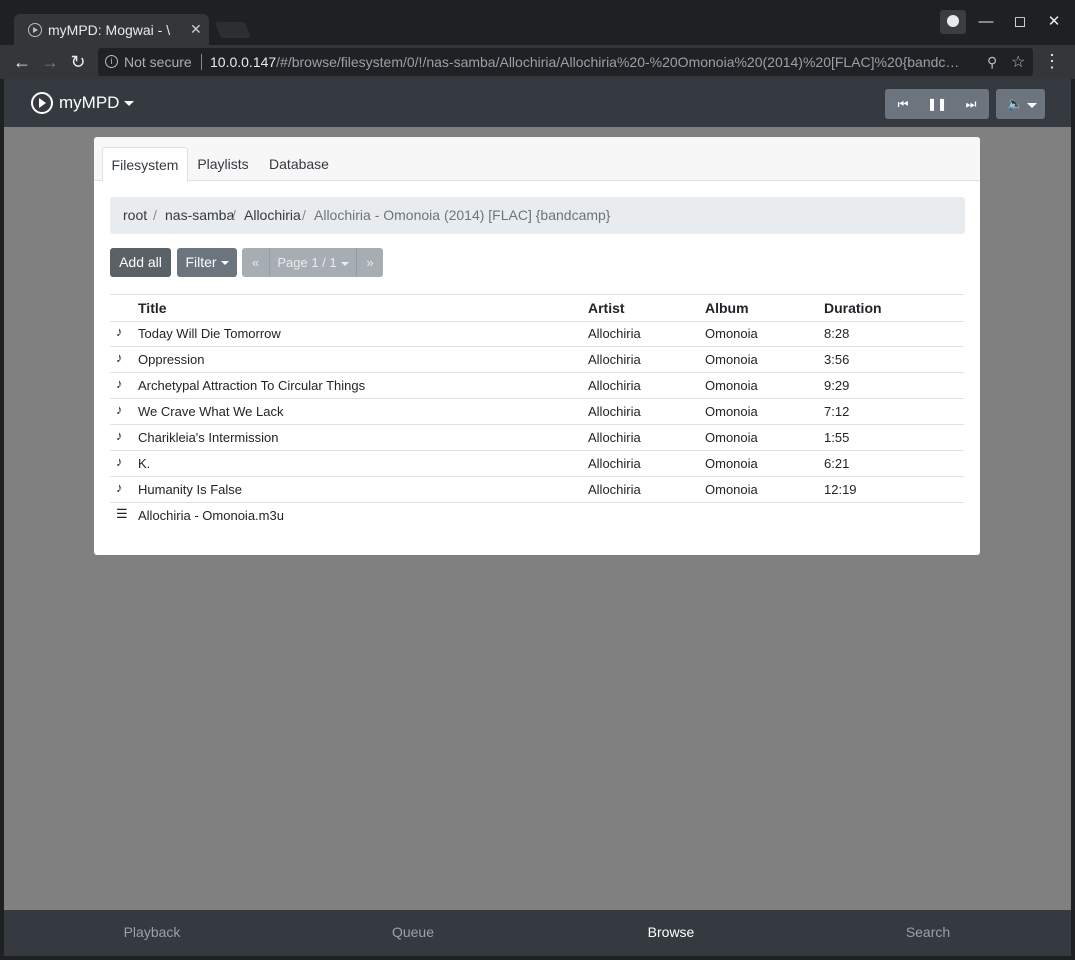 The width and height of the screenshot is (1075, 960). I want to click on brand-title: myMPD, so click(89, 103).